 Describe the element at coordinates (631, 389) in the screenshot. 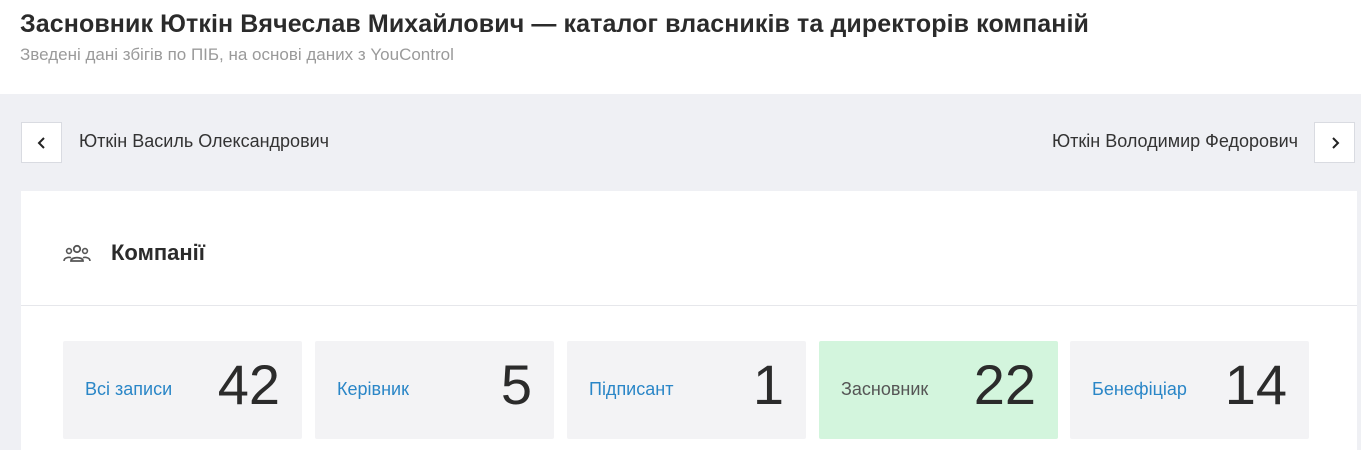

I see `stat-label: Підписант` at that location.